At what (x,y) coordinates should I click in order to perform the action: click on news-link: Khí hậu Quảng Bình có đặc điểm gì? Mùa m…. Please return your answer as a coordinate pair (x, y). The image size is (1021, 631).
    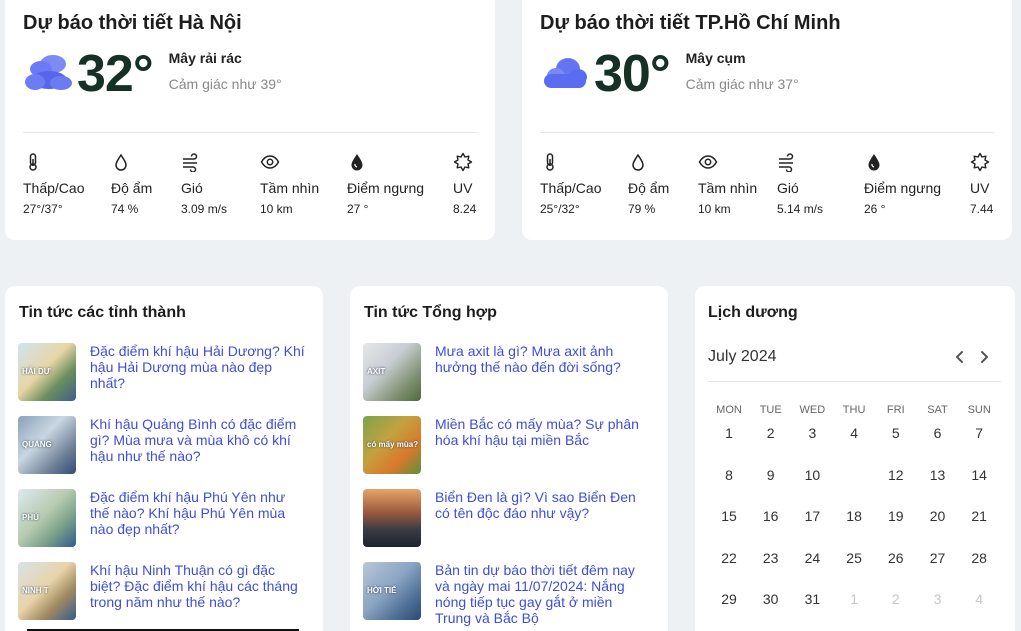
    Looking at the image, I should click on (197, 445).